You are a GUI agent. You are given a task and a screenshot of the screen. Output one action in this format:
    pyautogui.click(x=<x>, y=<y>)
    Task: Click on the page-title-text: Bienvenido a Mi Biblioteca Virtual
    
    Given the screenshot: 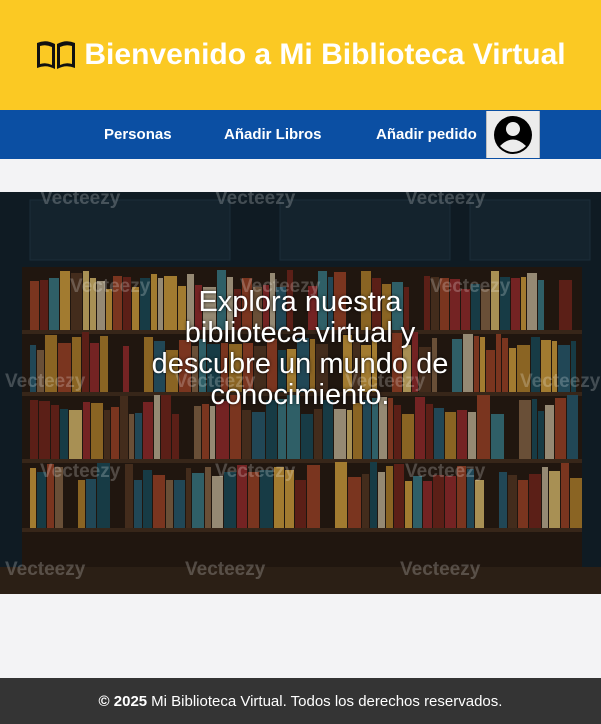 What is the action you would take?
    pyautogui.click(x=325, y=54)
    